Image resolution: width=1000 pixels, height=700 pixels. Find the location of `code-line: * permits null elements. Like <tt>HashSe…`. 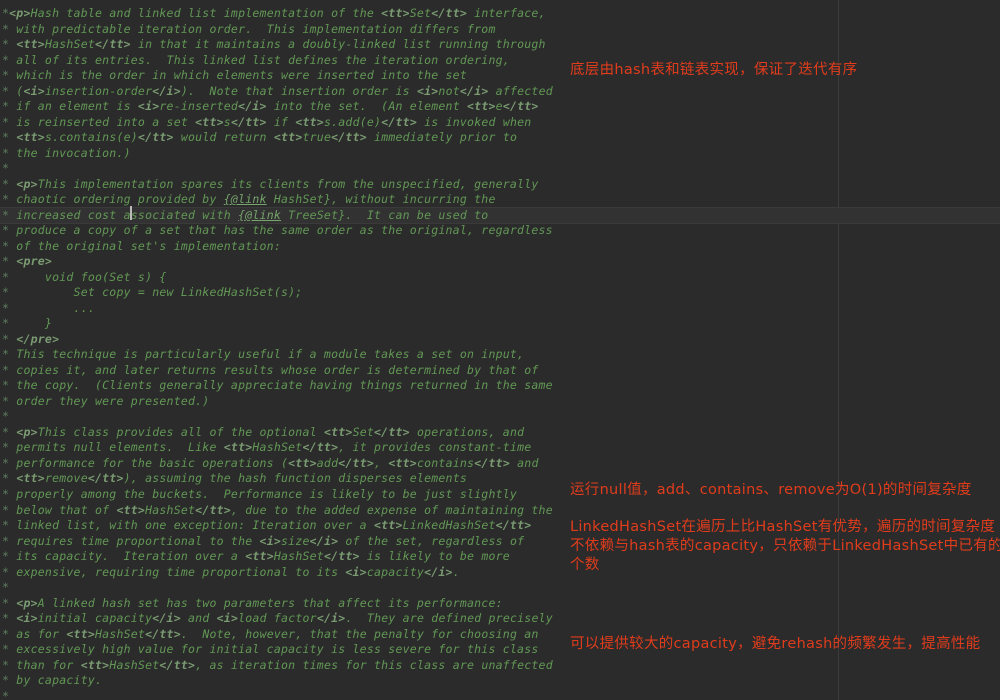

code-line: * permits null elements. Like <tt>HashSe… is located at coordinates (500, 448).